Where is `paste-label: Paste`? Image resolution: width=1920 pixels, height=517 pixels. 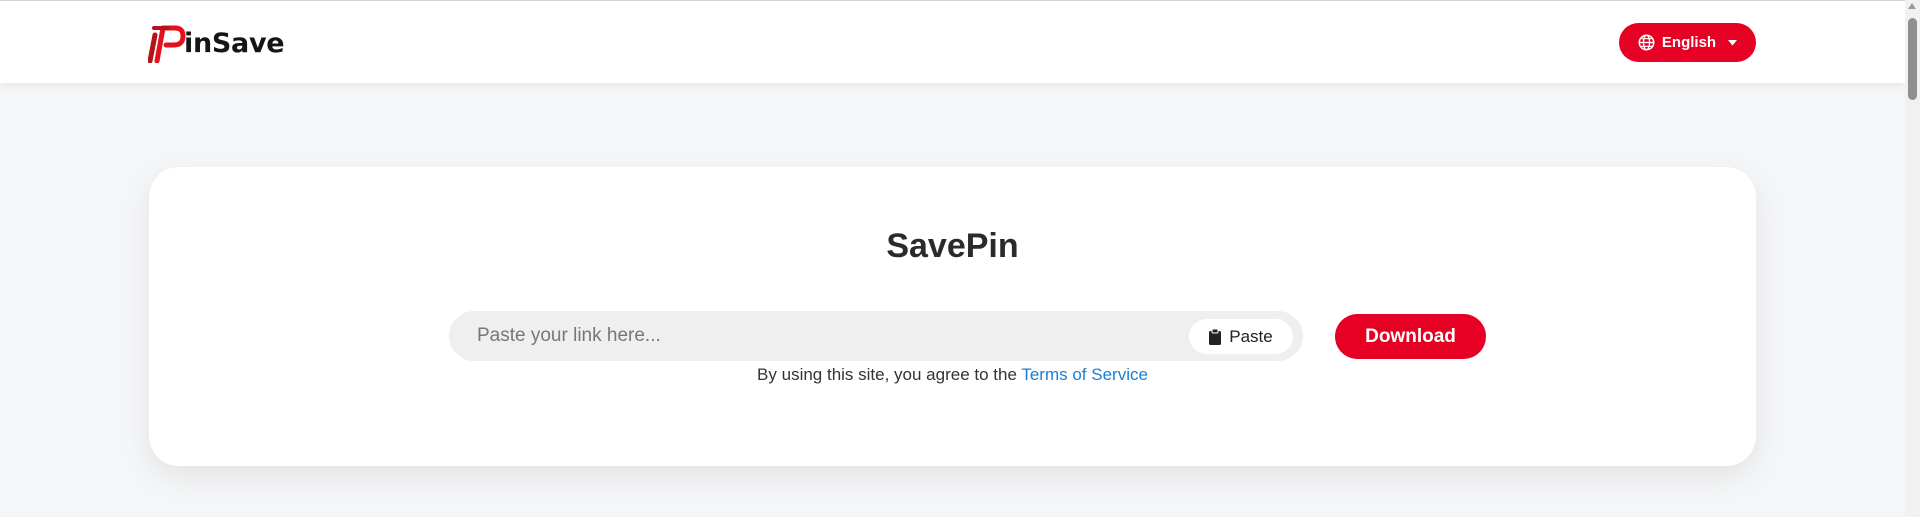
paste-label: Paste is located at coordinates (1251, 336).